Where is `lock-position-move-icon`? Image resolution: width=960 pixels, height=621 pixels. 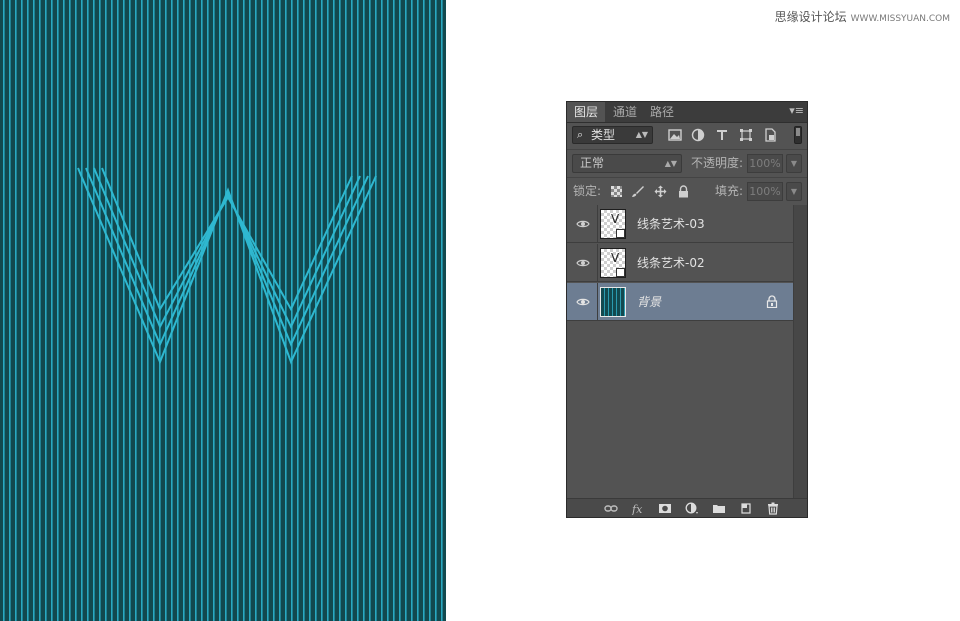 lock-position-move-icon is located at coordinates (660, 191).